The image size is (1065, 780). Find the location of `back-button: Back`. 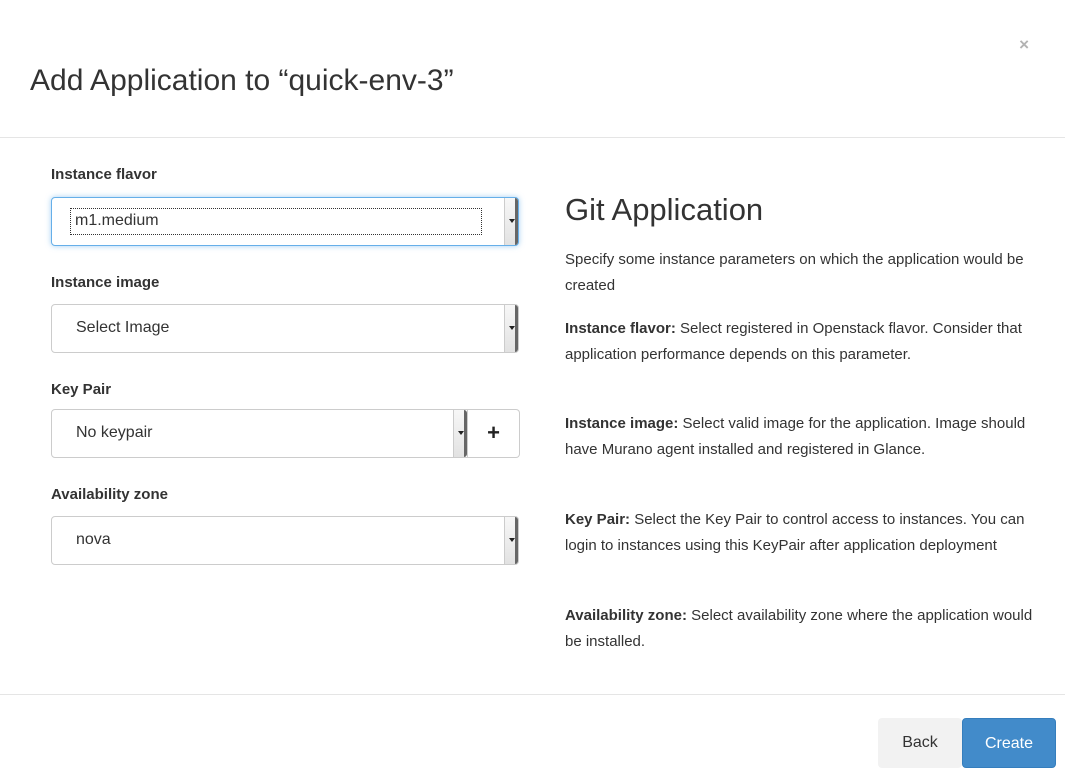

back-button: Back is located at coordinates (920, 743).